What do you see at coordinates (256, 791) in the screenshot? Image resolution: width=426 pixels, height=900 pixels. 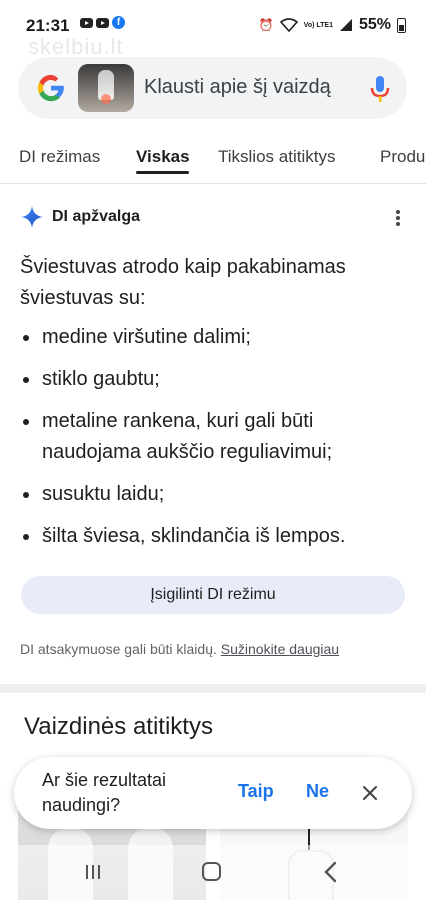 I see `feedback-yes-button: Taip` at bounding box center [256, 791].